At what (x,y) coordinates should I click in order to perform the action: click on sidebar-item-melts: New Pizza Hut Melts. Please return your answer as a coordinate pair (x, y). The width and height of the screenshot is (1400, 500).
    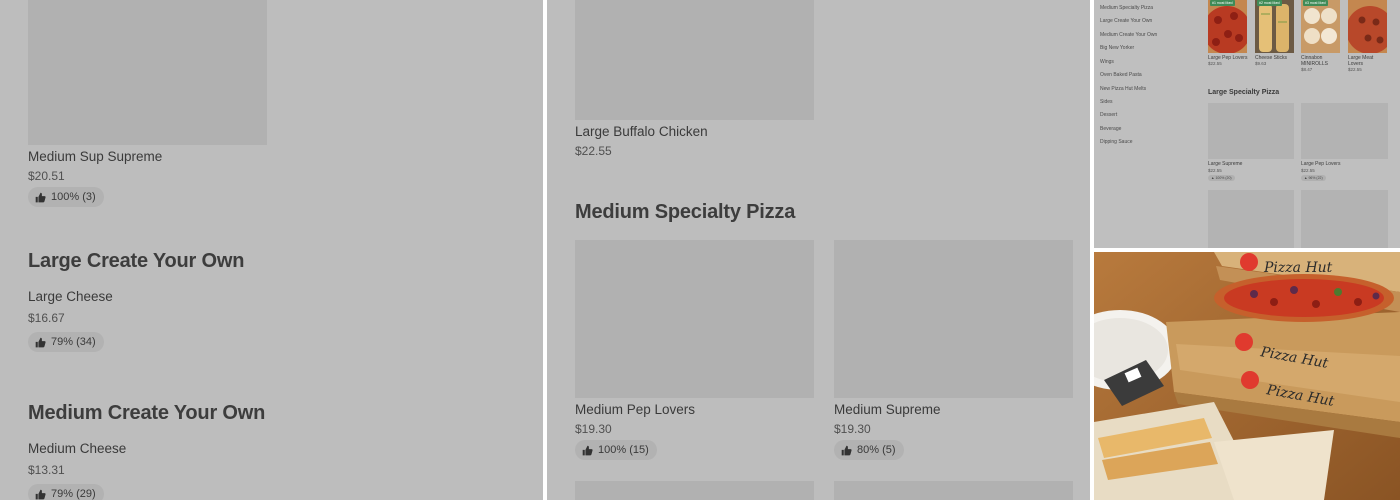
    Looking at the image, I should click on (1123, 89).